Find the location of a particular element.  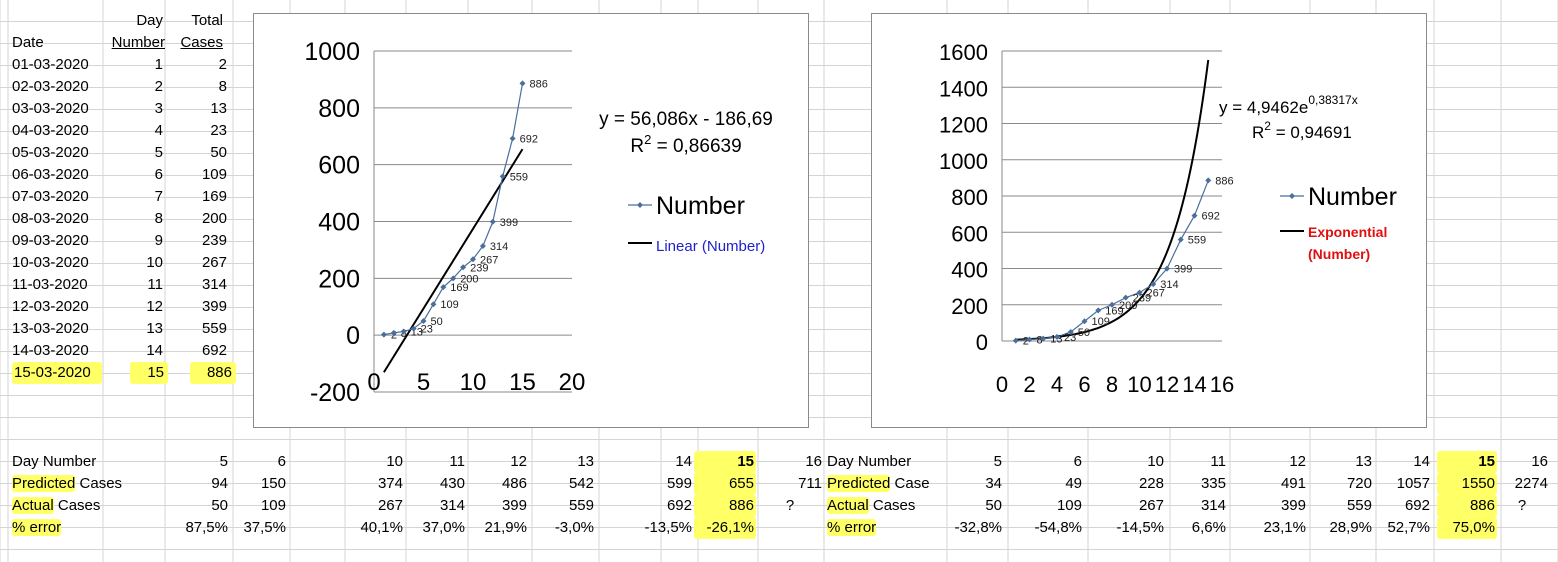

date-cell: 09-03-2020 is located at coordinates (57, 241).